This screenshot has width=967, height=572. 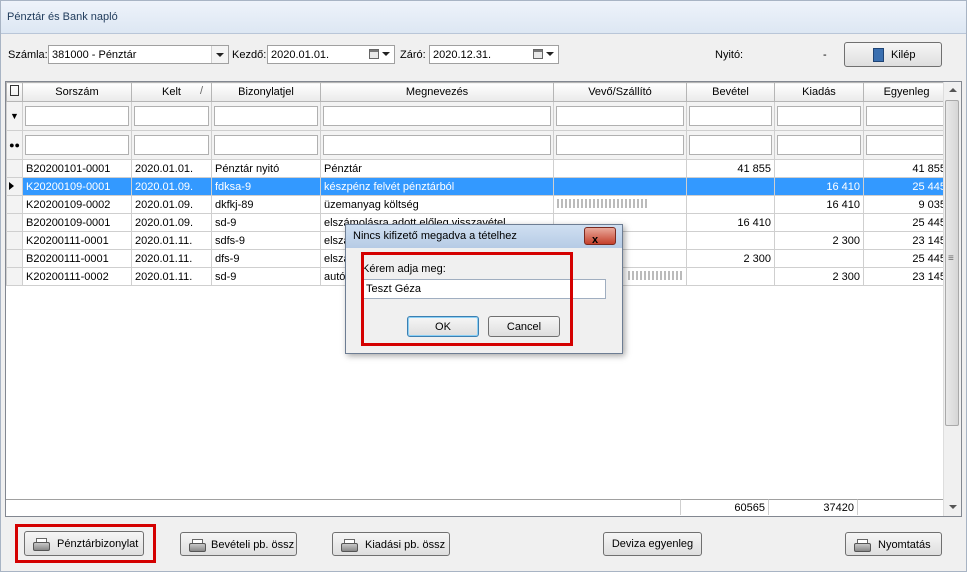 I want to click on account-value: 381000 - Pénztár, so click(x=94, y=55).